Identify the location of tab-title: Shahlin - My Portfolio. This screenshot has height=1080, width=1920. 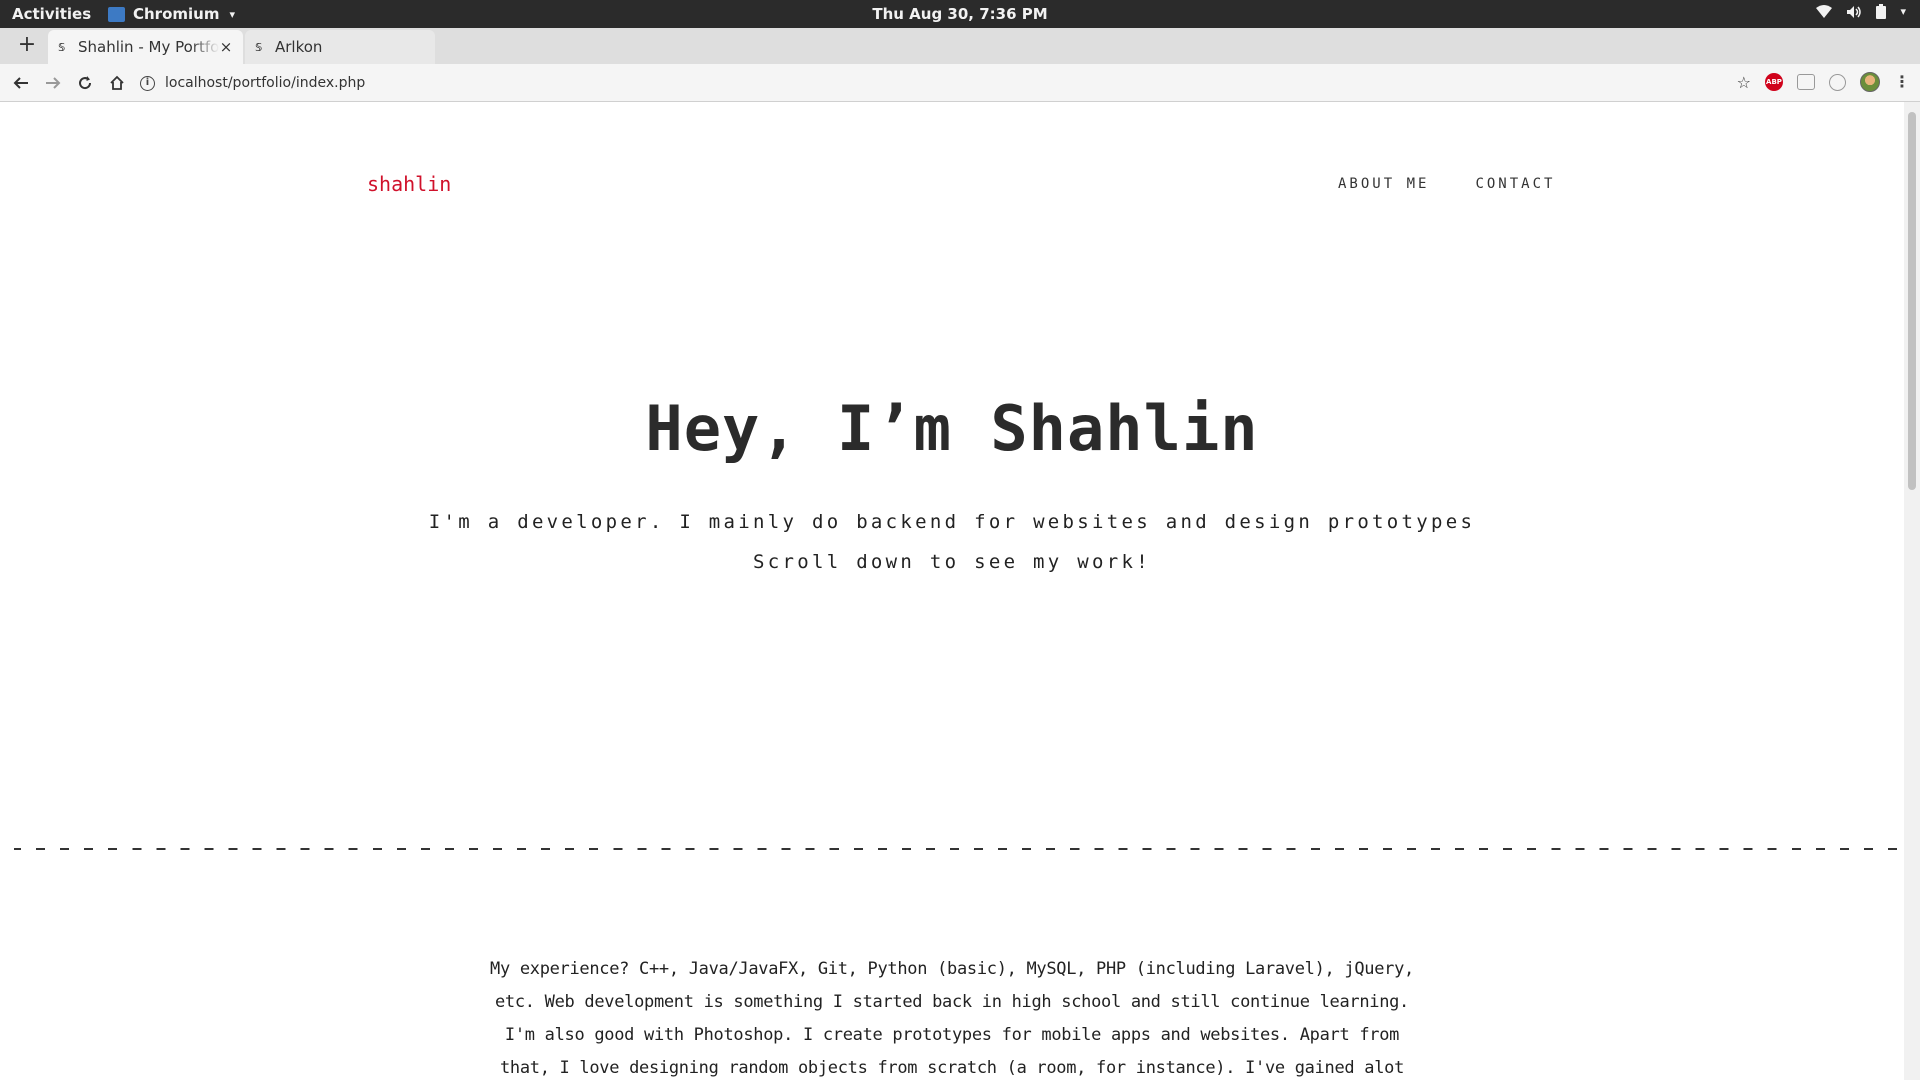
(148, 47).